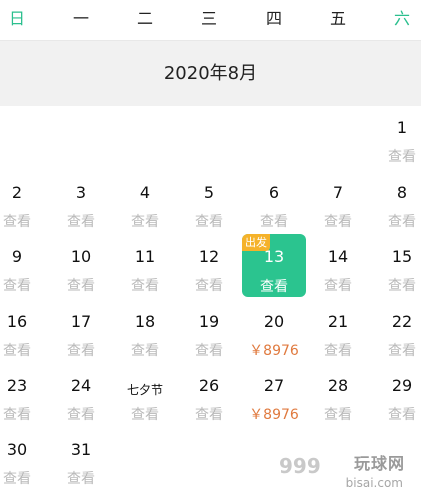 The width and height of the screenshot is (421, 500). Describe the element at coordinates (144, 18) in the screenshot. I see `weekday-tuesday: 二` at that location.